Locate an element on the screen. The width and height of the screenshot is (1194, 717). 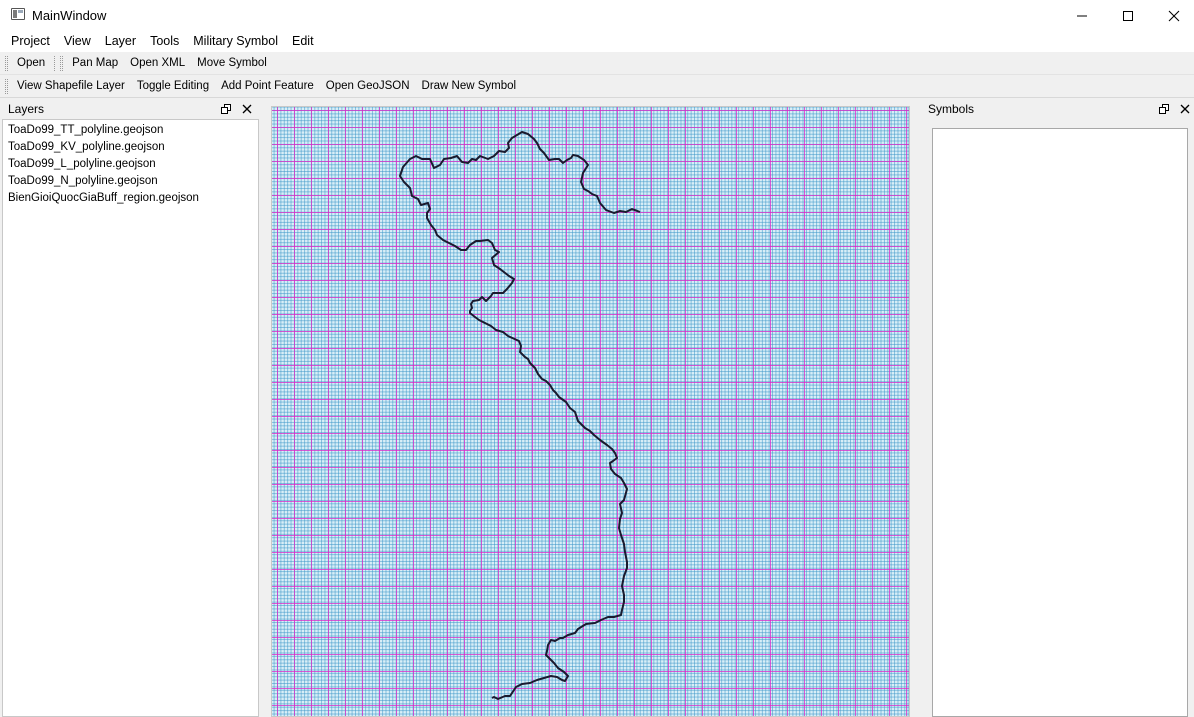
minimize-button is located at coordinates (1082, 15).